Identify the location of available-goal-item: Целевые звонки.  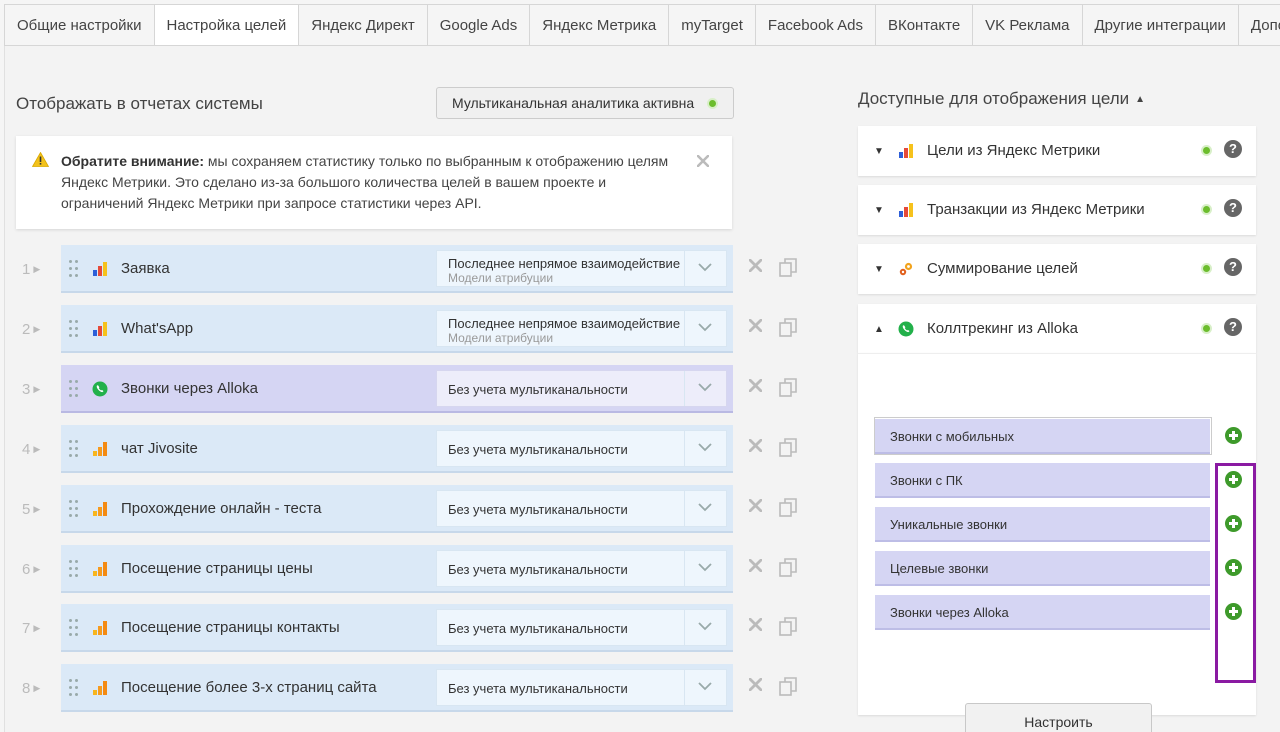
(1042, 568).